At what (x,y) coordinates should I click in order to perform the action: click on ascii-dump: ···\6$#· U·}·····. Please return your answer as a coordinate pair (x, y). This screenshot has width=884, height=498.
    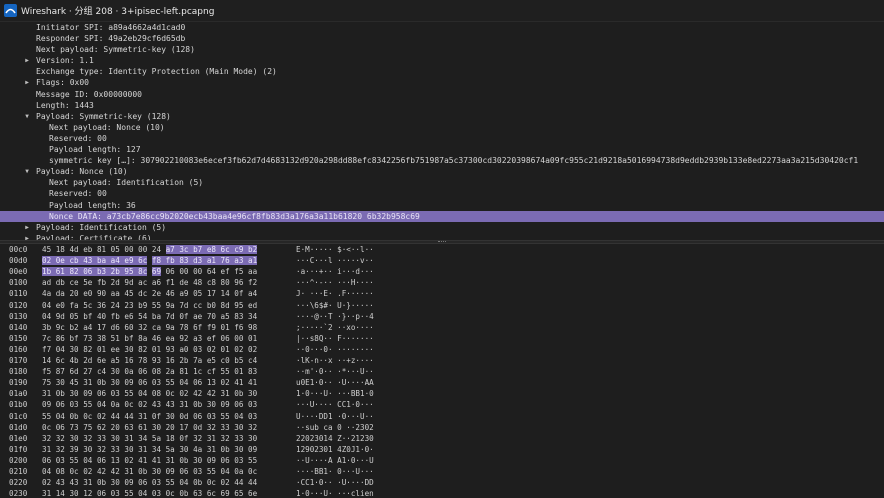
    Looking at the image, I should click on (335, 305).